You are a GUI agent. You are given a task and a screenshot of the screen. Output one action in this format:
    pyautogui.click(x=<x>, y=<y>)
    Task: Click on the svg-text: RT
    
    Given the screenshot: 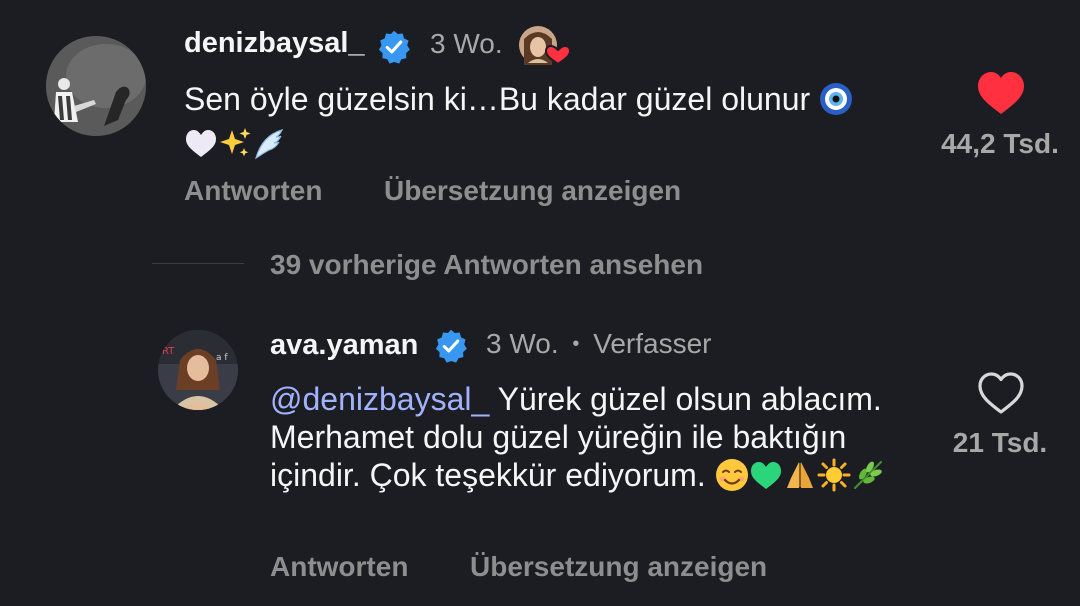 What is the action you would take?
    pyautogui.click(x=168, y=351)
    